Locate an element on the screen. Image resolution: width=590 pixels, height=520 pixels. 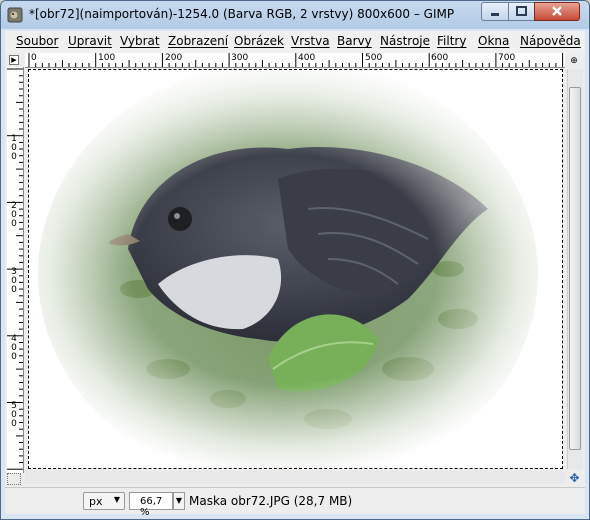
menu-obrazek: Obrázek is located at coordinates (259, 41).